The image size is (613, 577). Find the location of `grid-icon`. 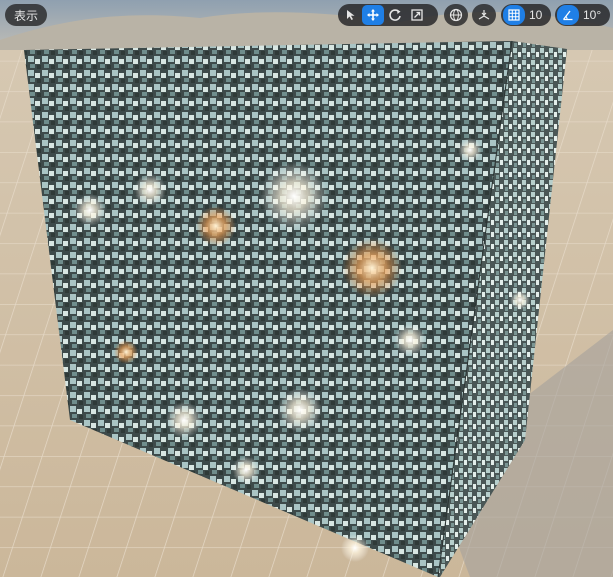

grid-icon is located at coordinates (514, 15).